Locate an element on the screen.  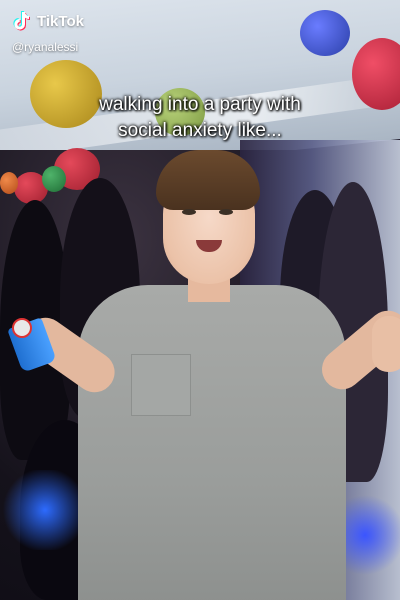
left-eye is located at coordinates (189, 212).